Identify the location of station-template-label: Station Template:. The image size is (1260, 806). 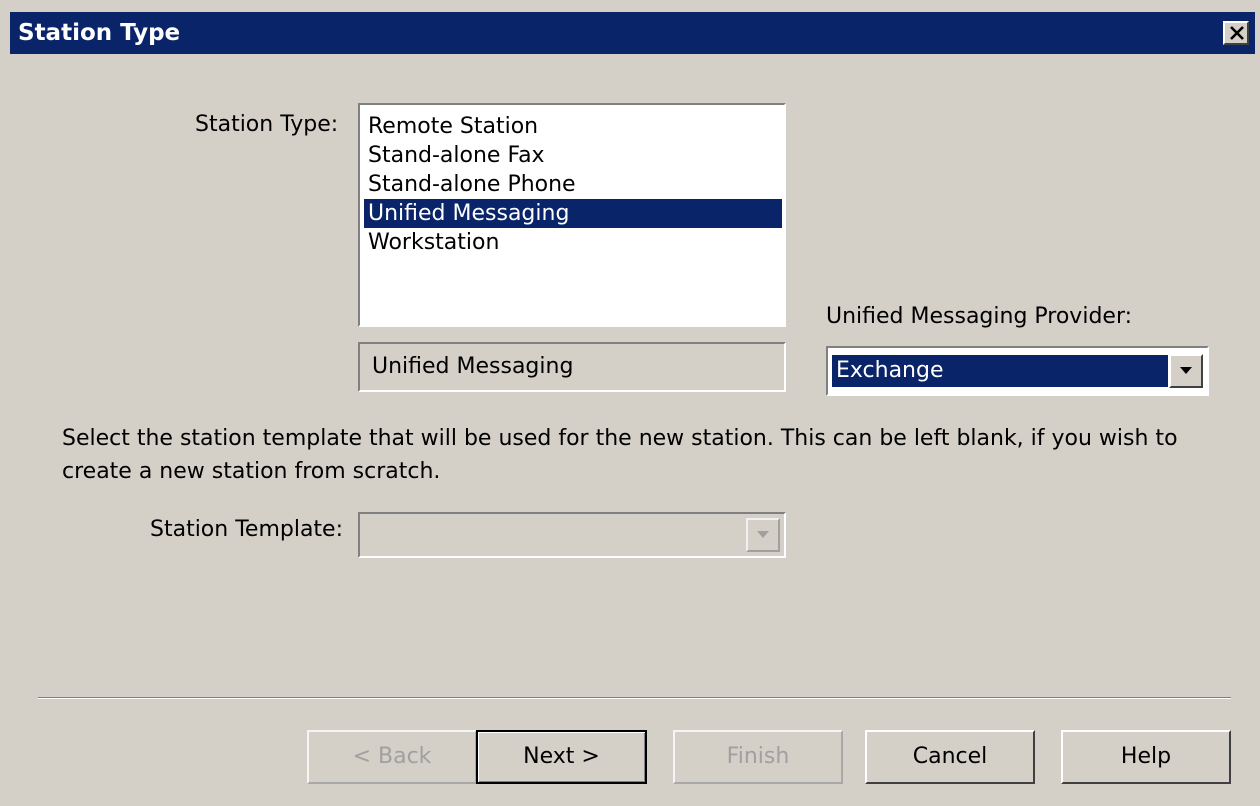
(247, 529).